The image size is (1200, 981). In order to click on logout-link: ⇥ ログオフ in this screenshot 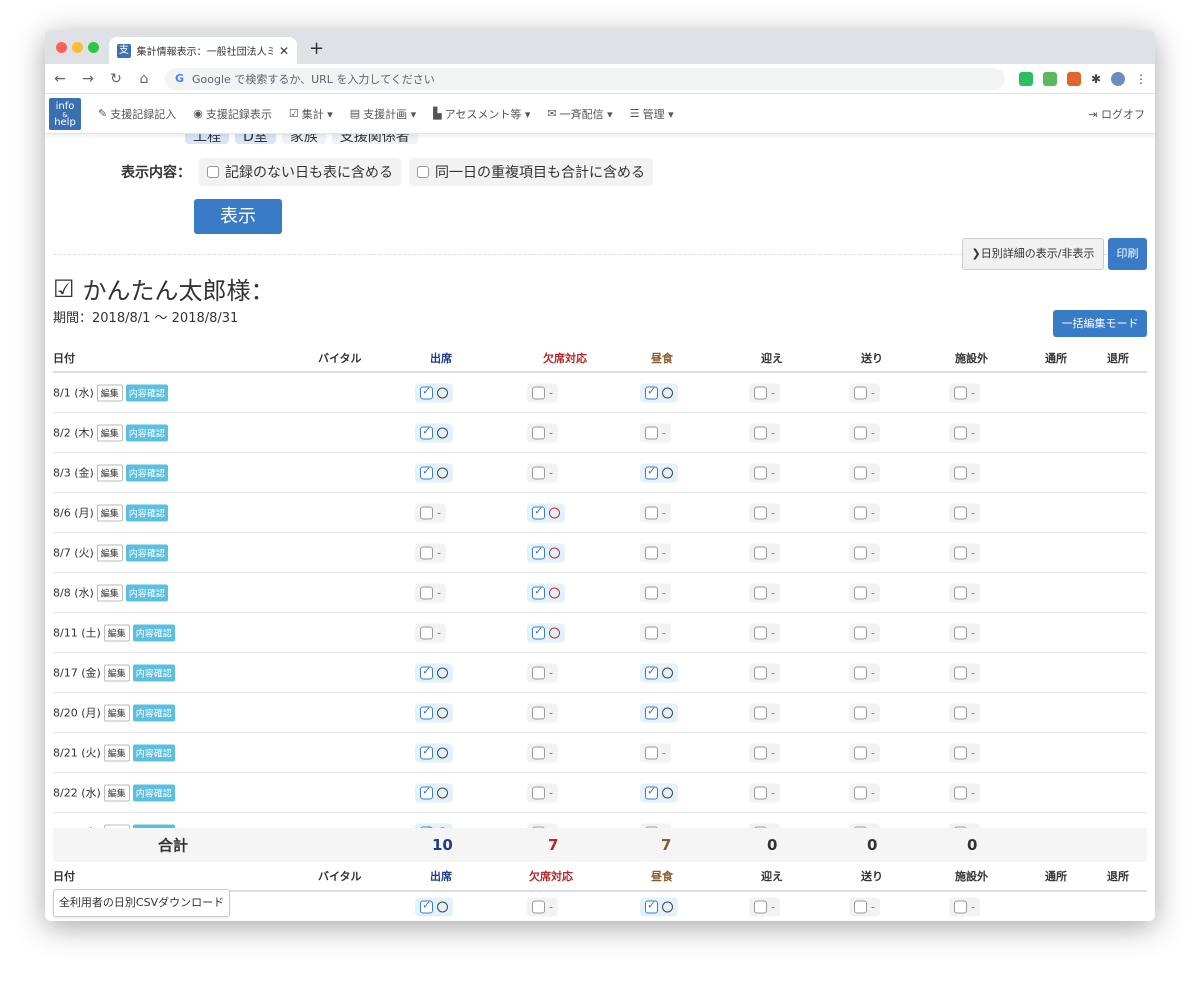, I will do `click(1116, 114)`.